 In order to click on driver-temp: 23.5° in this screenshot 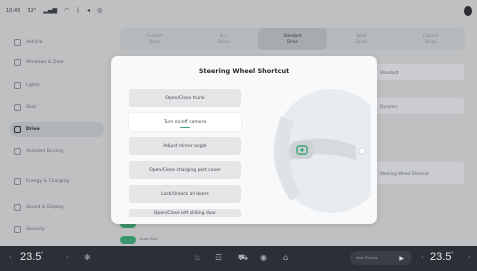, I will do `click(31, 257)`.